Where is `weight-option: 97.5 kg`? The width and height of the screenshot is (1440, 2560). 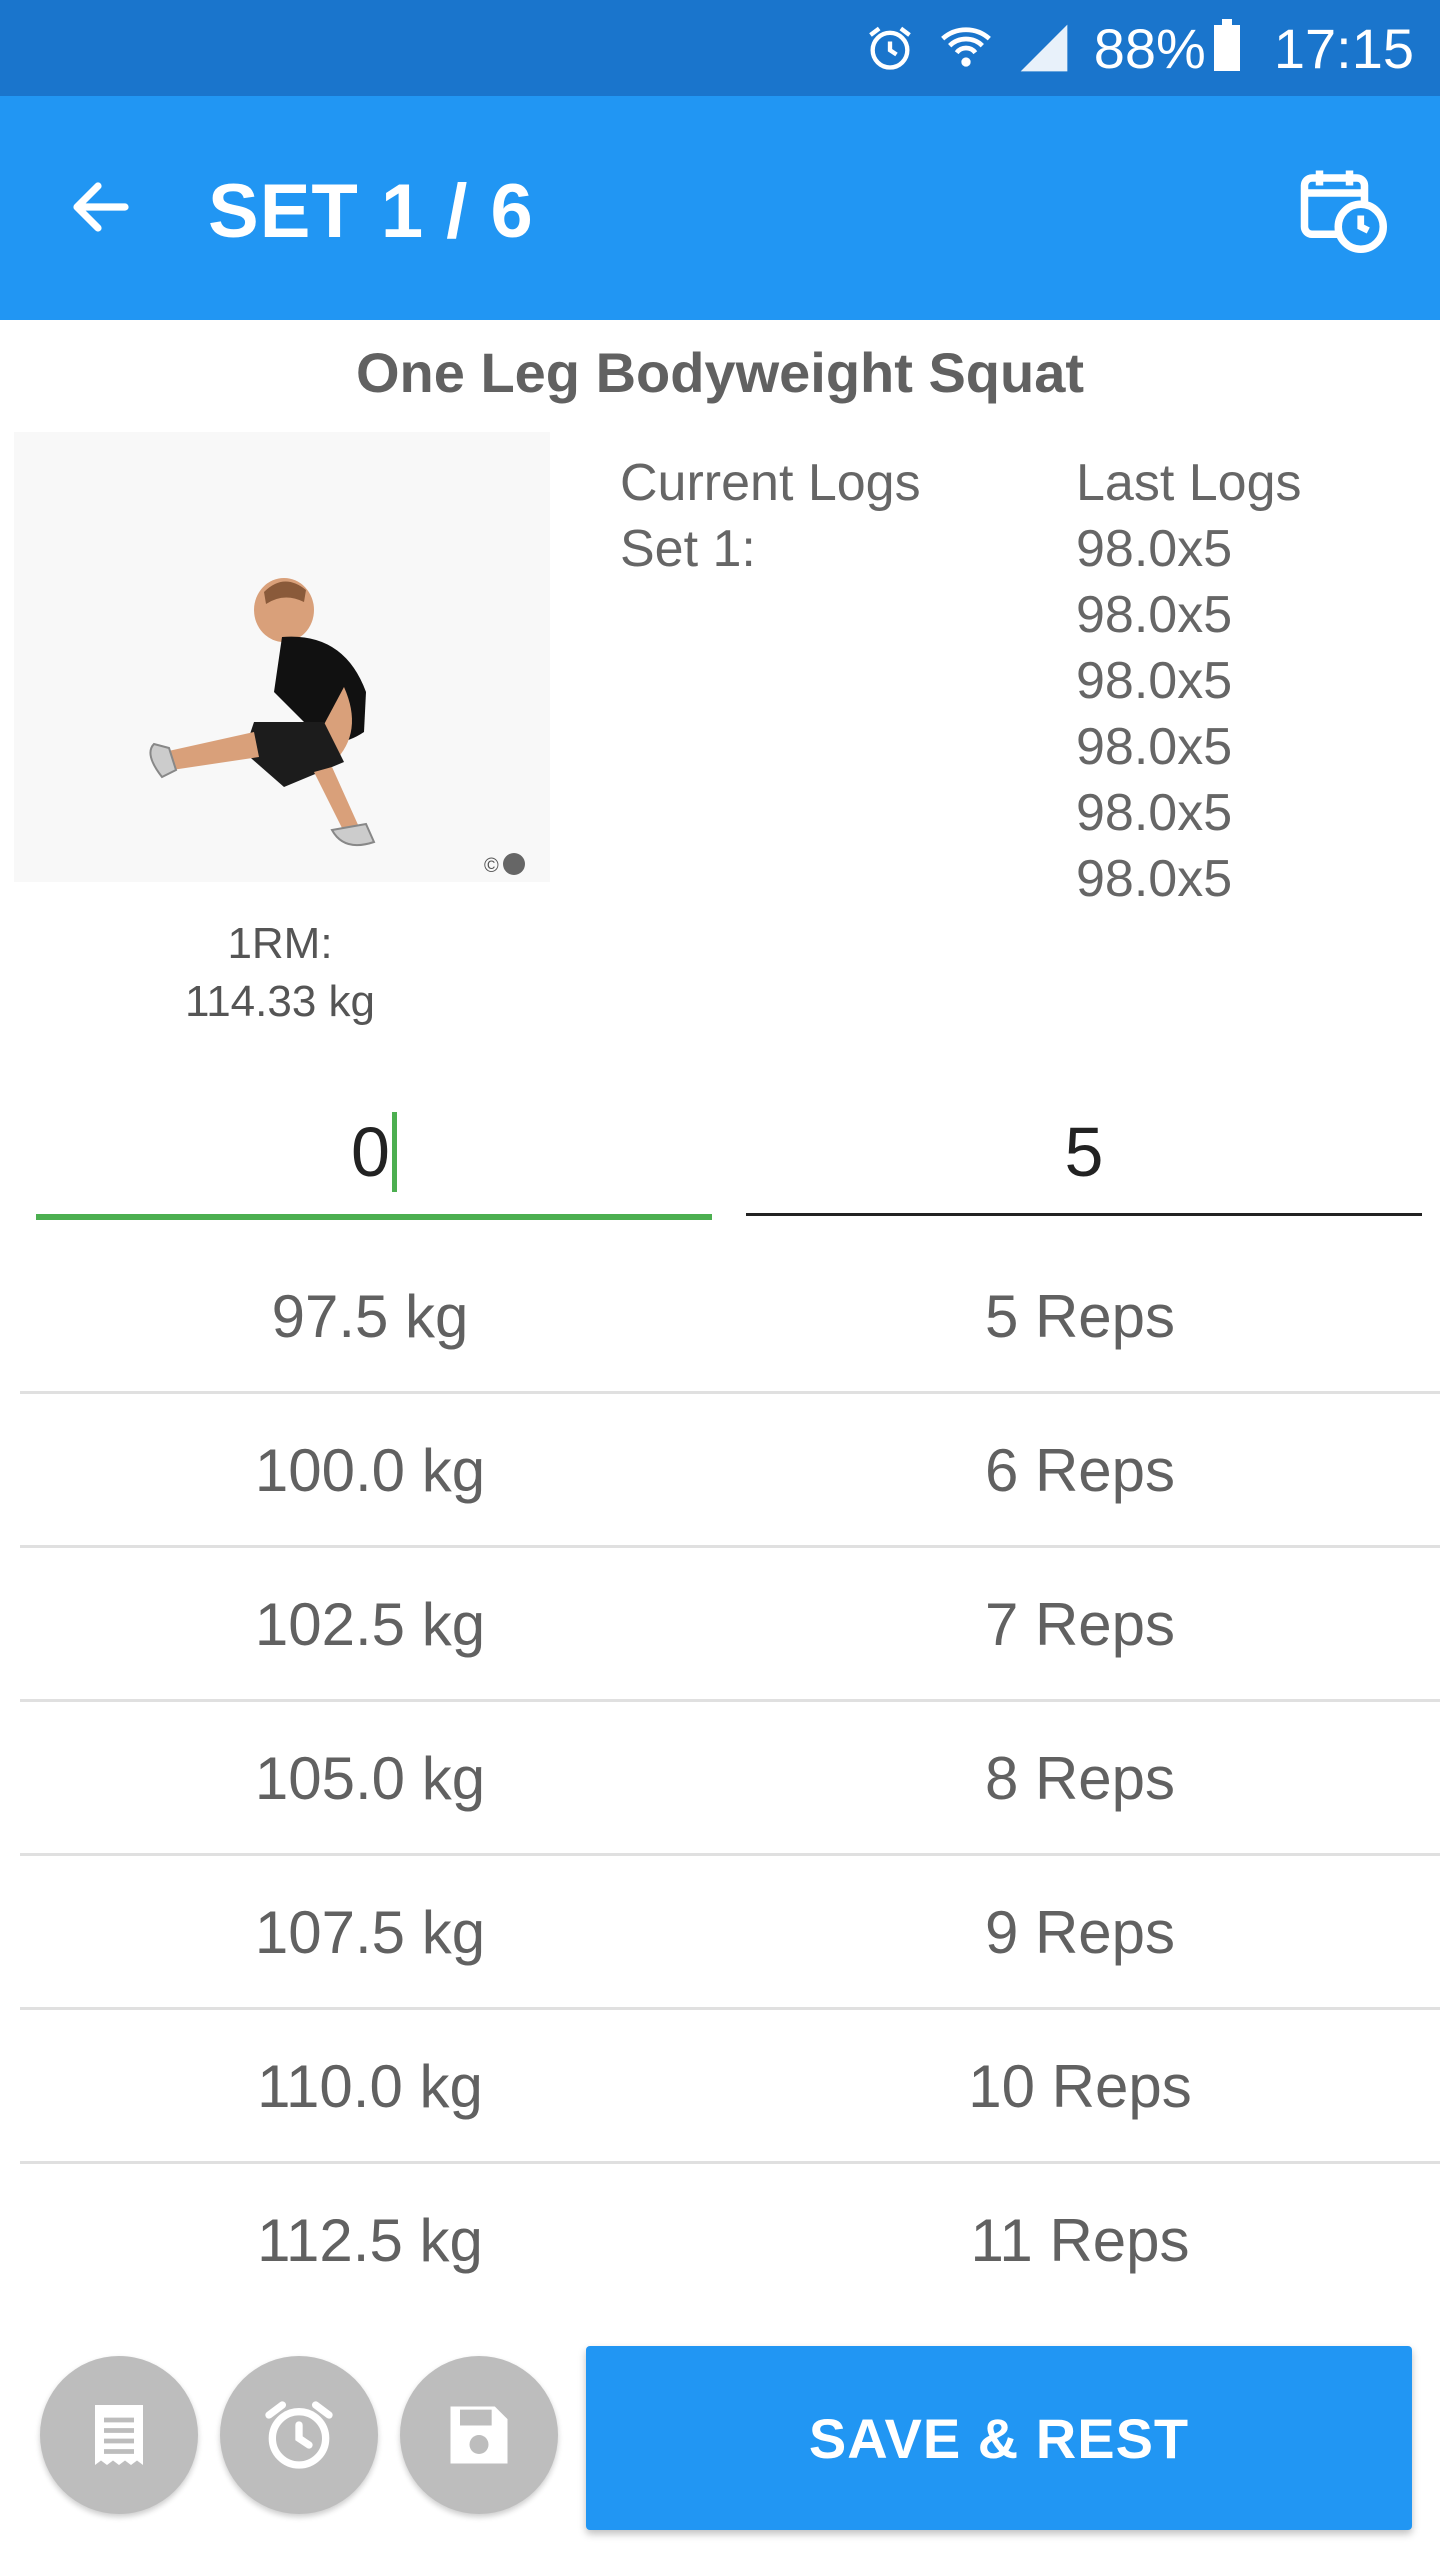
weight-option: 97.5 kg is located at coordinates (370, 1317).